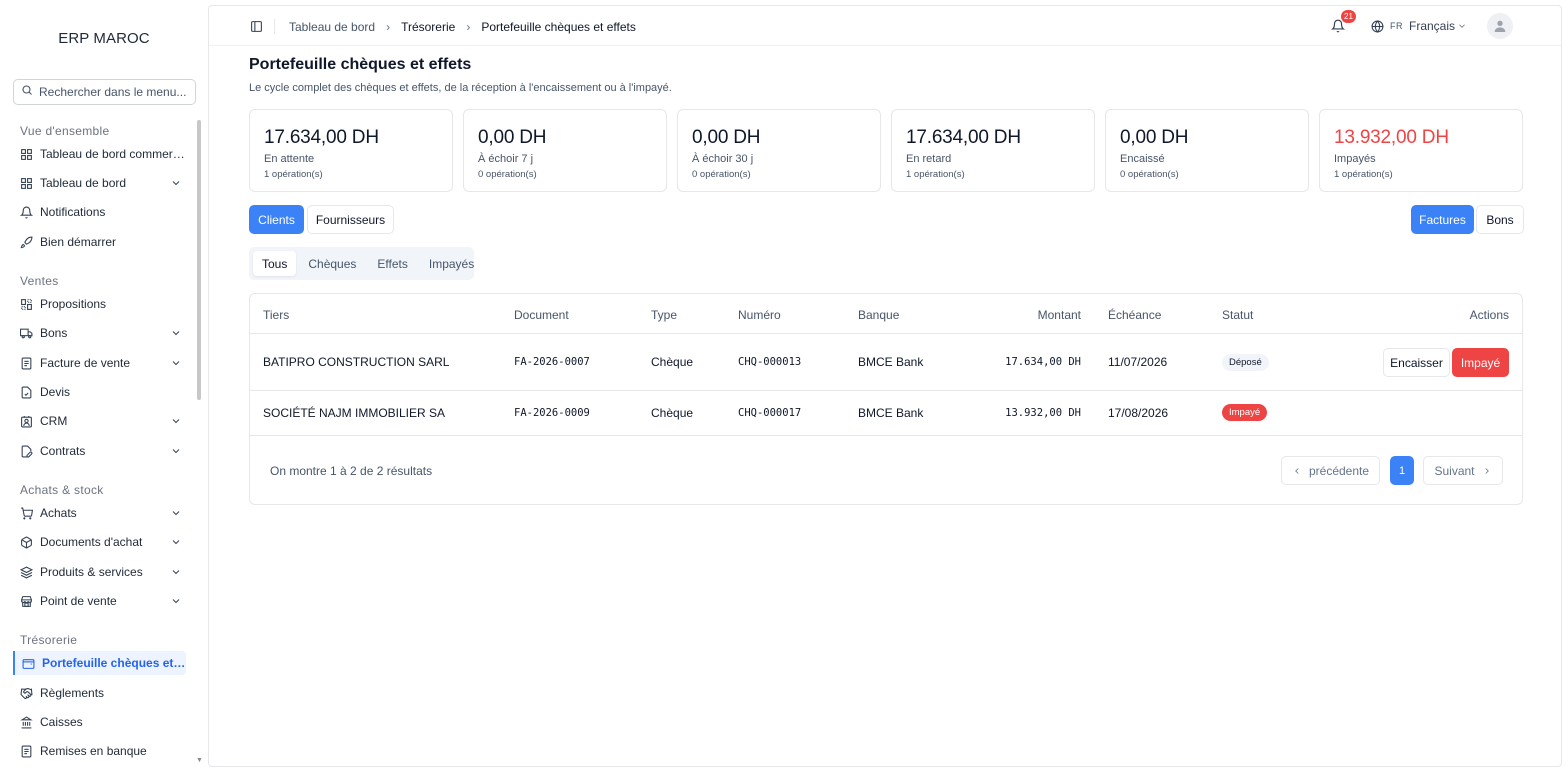 This screenshot has width=1568, height=772. What do you see at coordinates (99, 572) in the screenshot?
I see `sidebar-item-produits-services: Produits & services` at bounding box center [99, 572].